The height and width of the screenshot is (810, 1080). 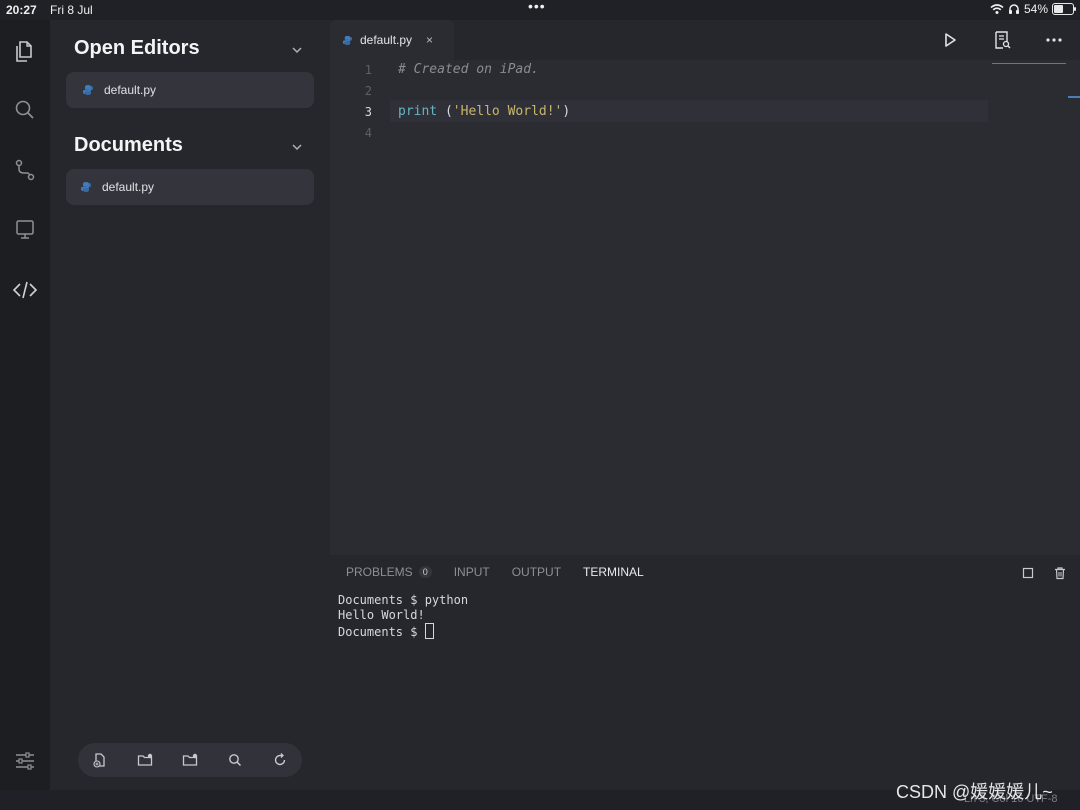 What do you see at coordinates (128, 145) in the screenshot?
I see `documents-title: Documents` at bounding box center [128, 145].